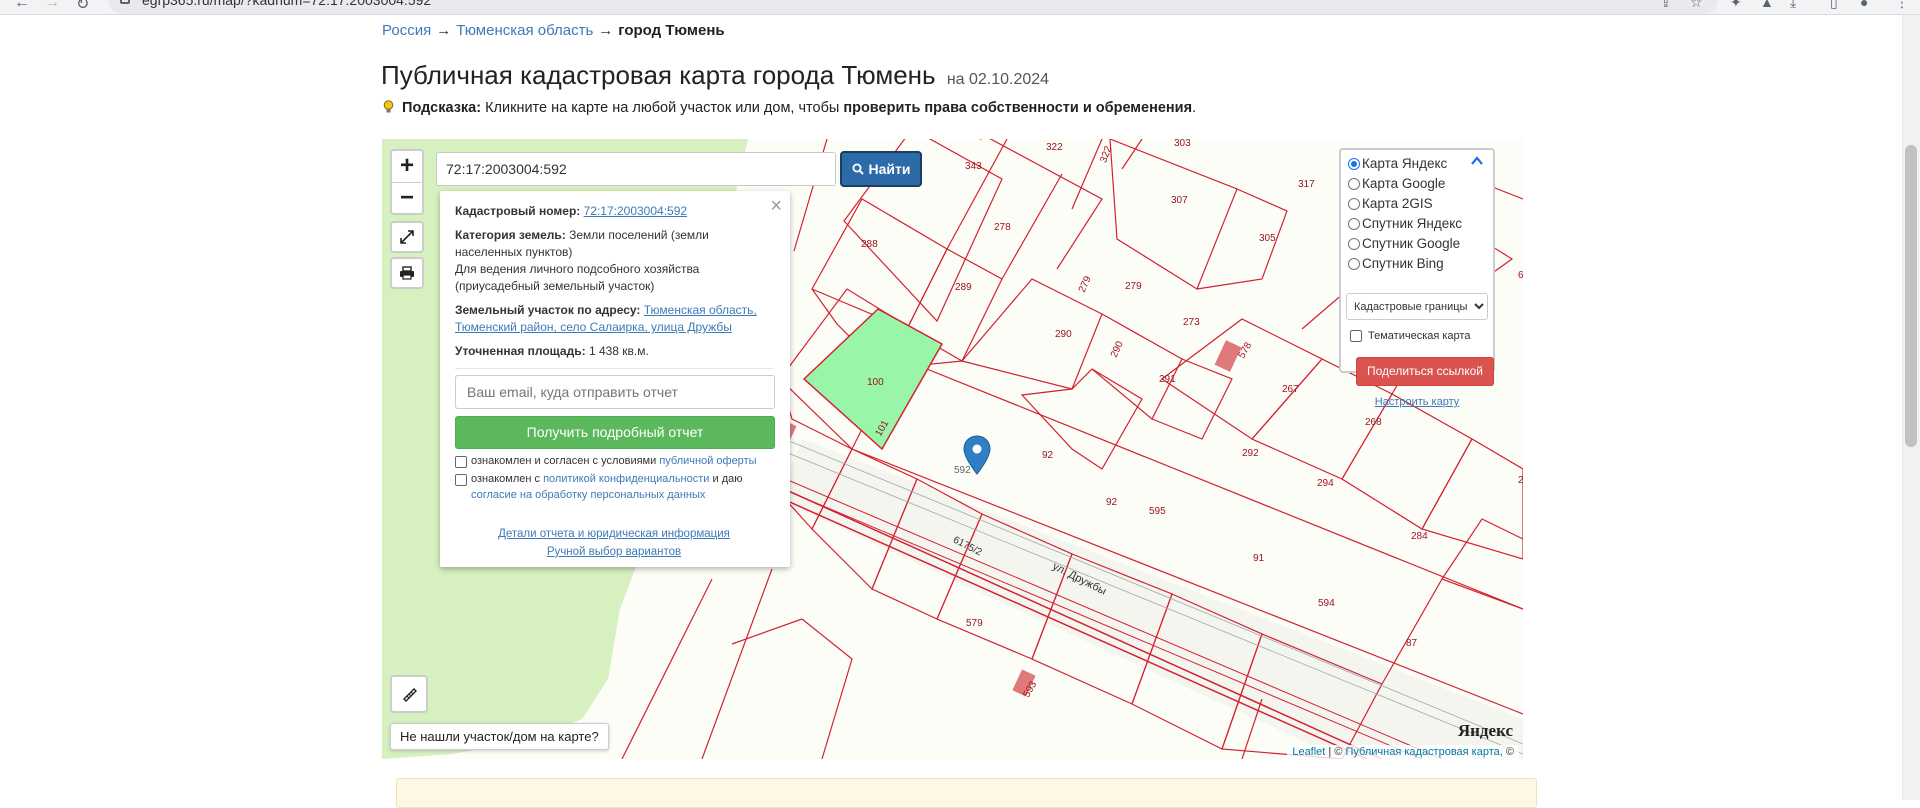 This screenshot has width=1920, height=808. Describe the element at coordinates (1354, 223) in the screenshot. I see `radio-yandex-satellite` at that location.